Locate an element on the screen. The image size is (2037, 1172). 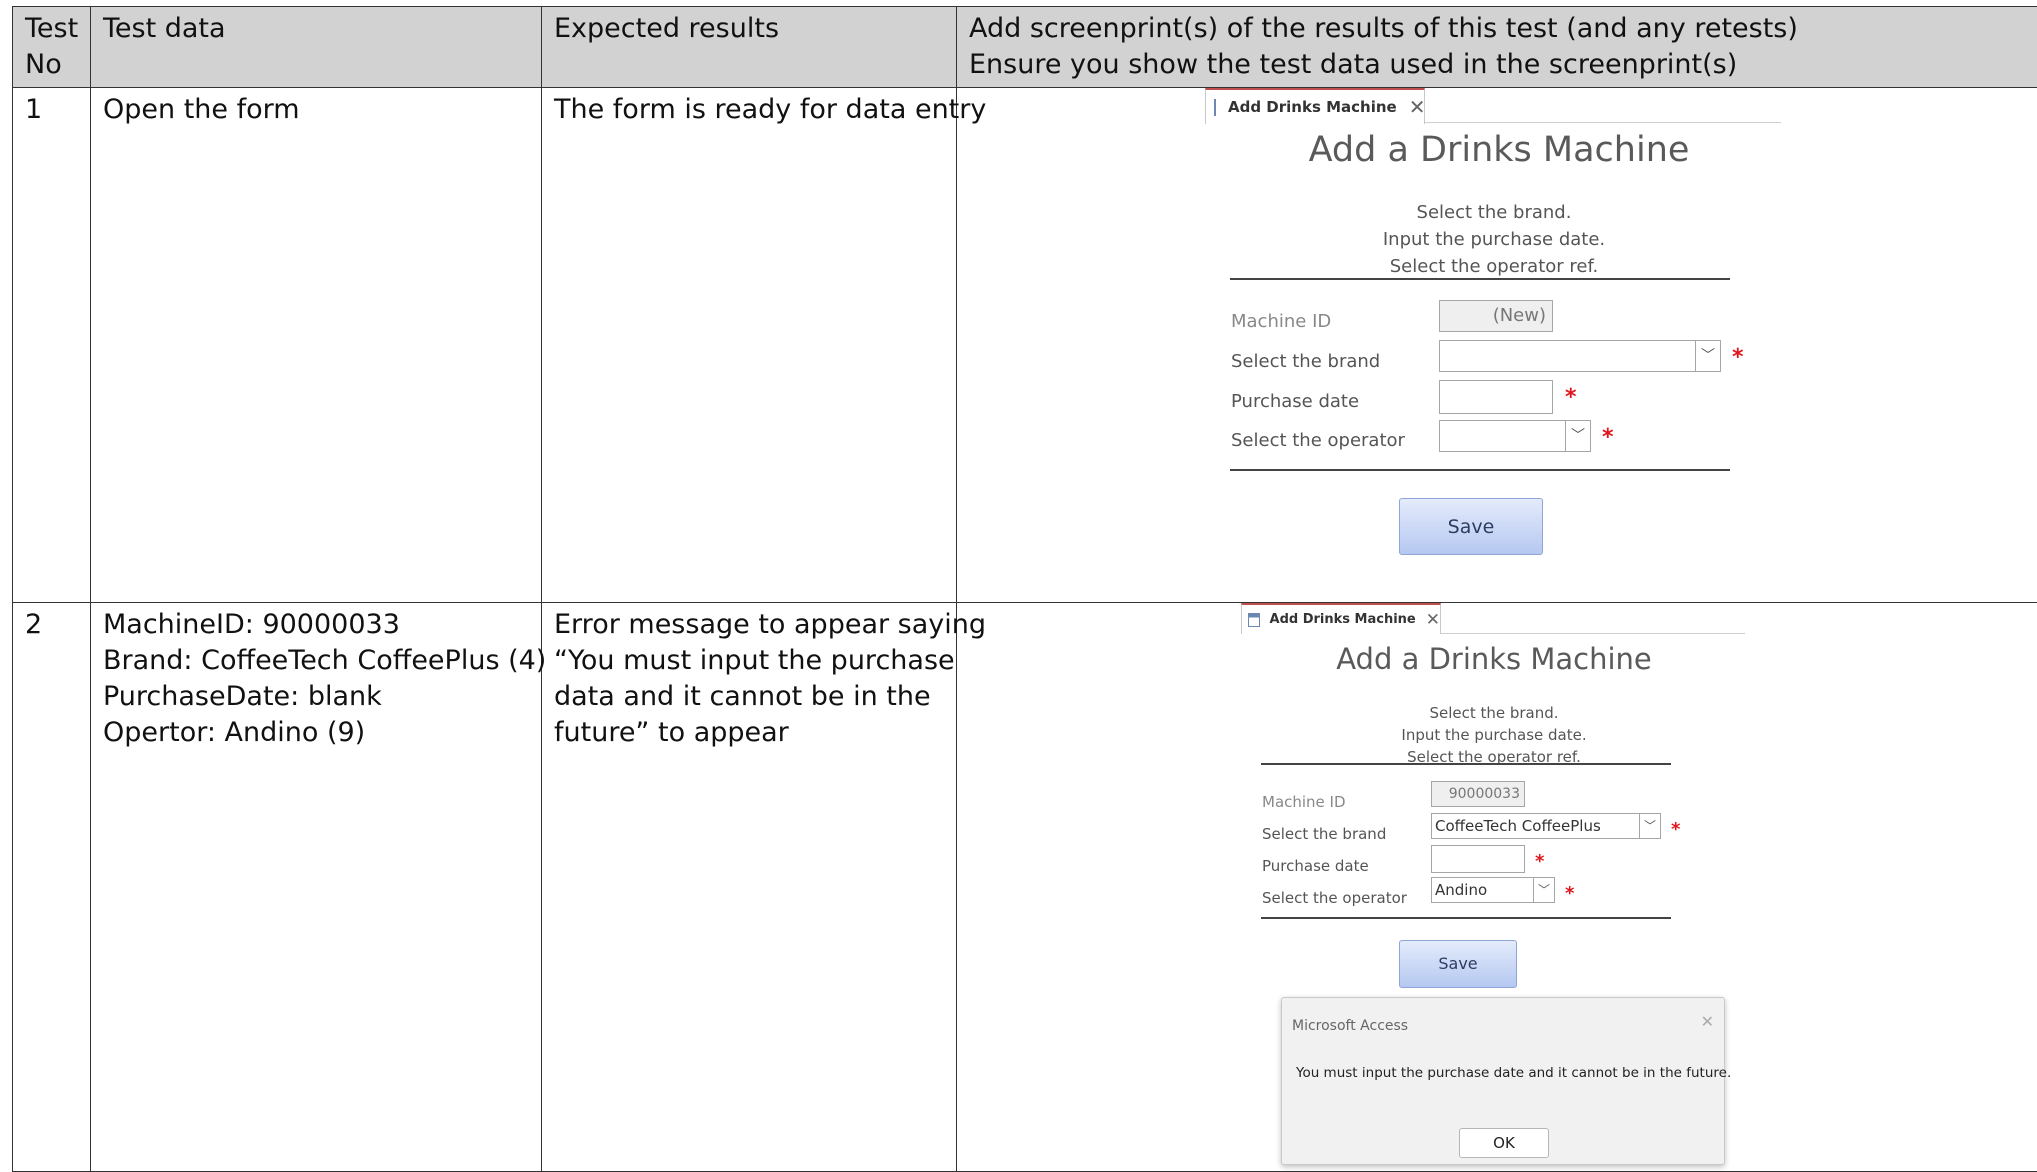
machine-id-field: (New) is located at coordinates (1496, 316).